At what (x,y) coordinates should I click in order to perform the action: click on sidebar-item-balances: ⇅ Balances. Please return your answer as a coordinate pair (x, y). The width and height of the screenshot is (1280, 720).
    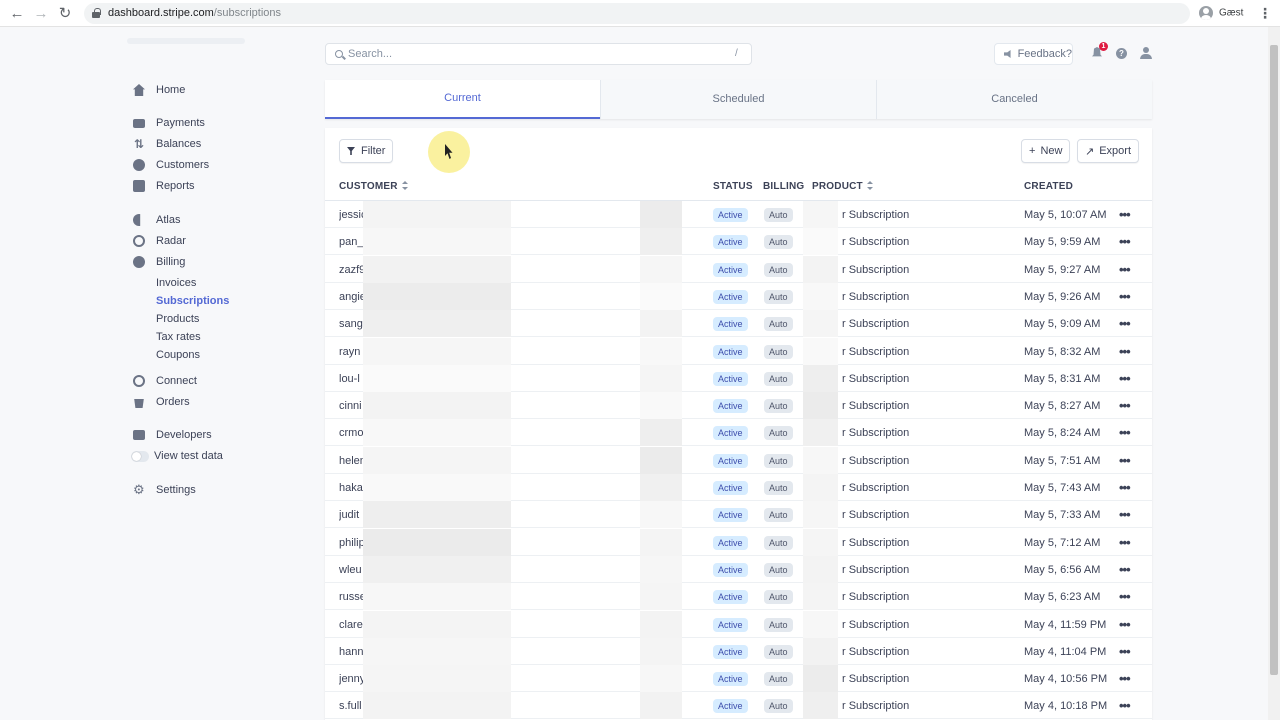
    Looking at the image, I should click on (167, 144).